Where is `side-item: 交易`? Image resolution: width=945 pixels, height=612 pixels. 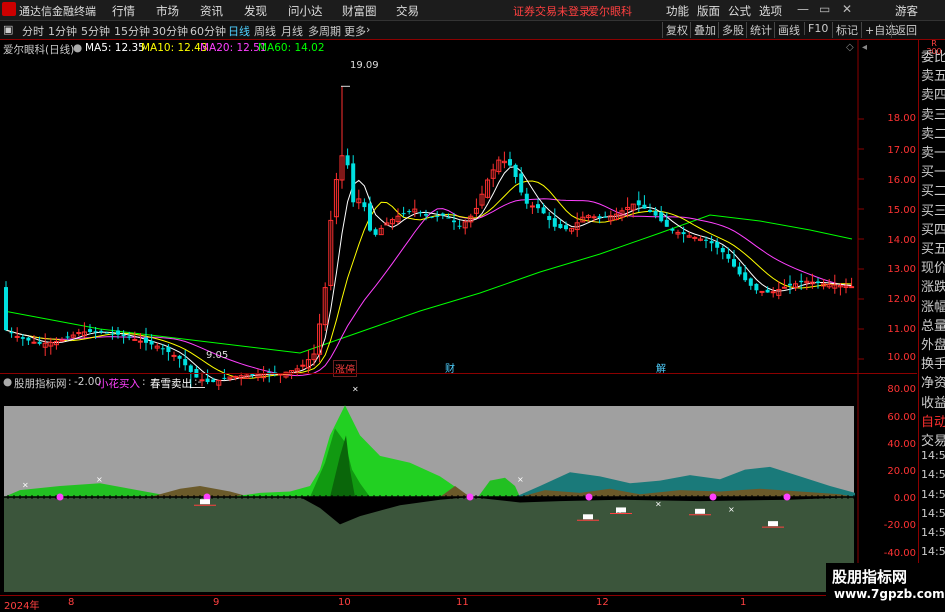
side-item: 交易 is located at coordinates (933, 439).